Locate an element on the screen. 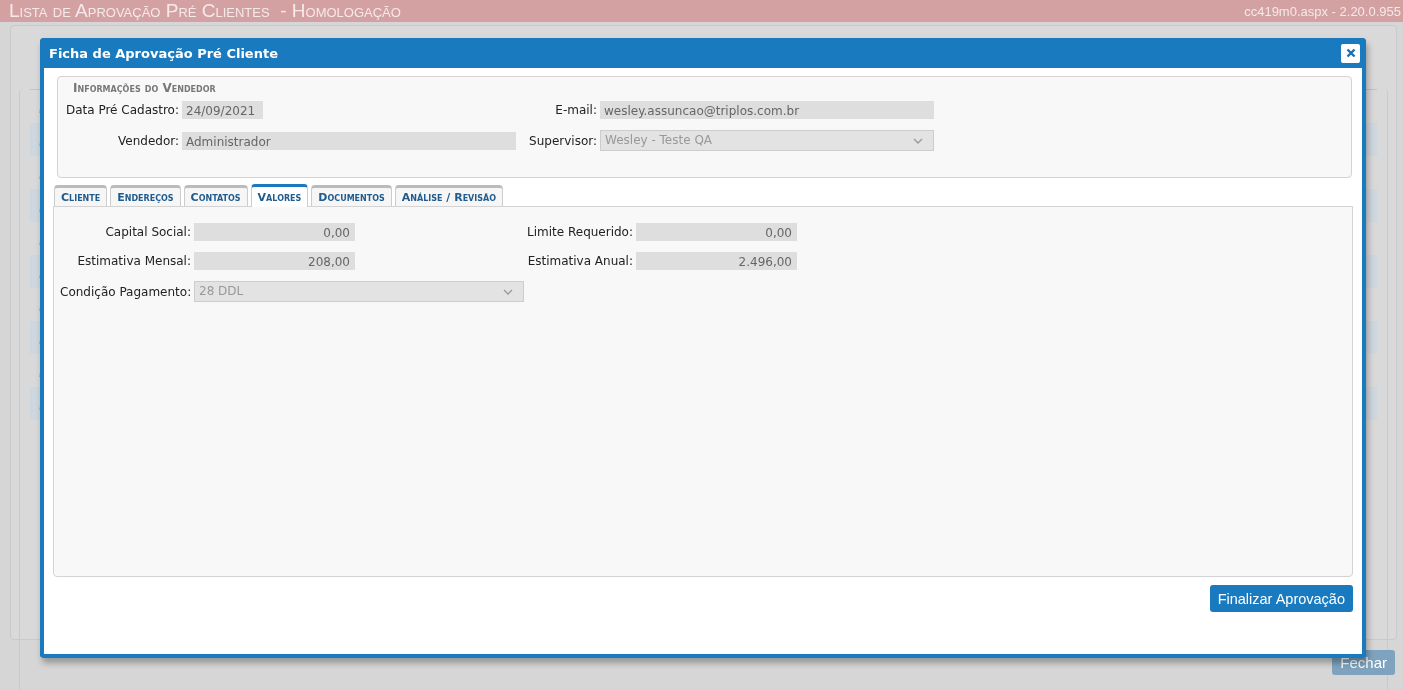 The height and width of the screenshot is (689, 1403). field-label: Data Pré Cadastro: is located at coordinates (121, 110).